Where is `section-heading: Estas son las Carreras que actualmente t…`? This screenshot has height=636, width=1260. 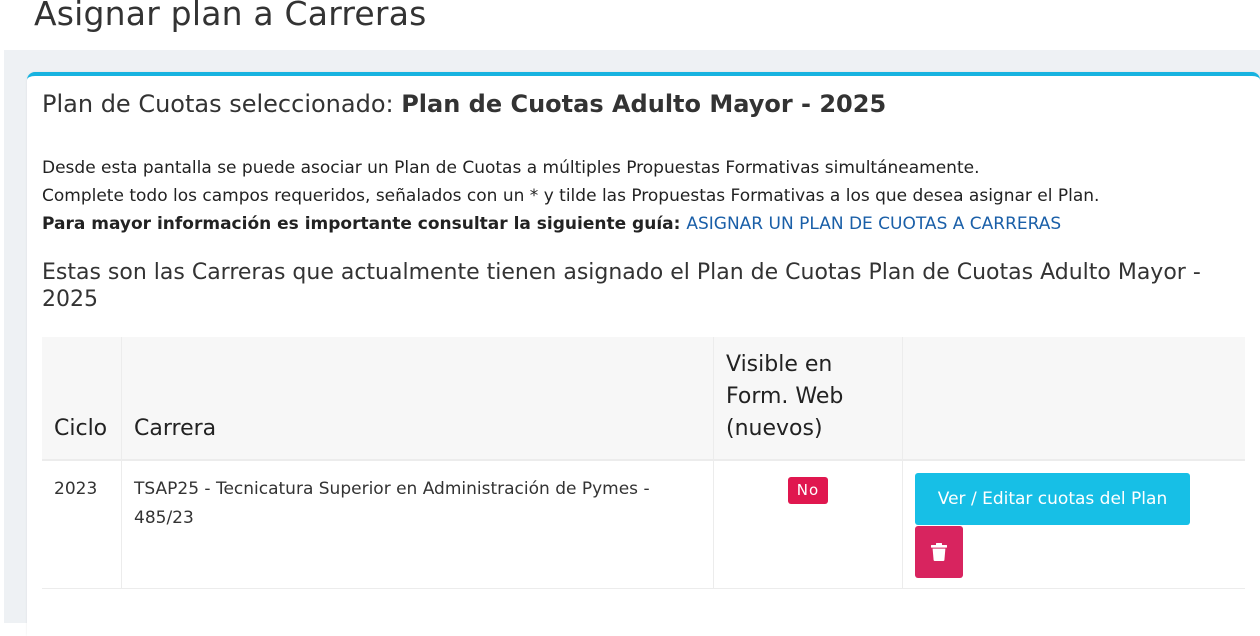
section-heading: Estas son las Carreras que actualmente t… is located at coordinates (621, 286).